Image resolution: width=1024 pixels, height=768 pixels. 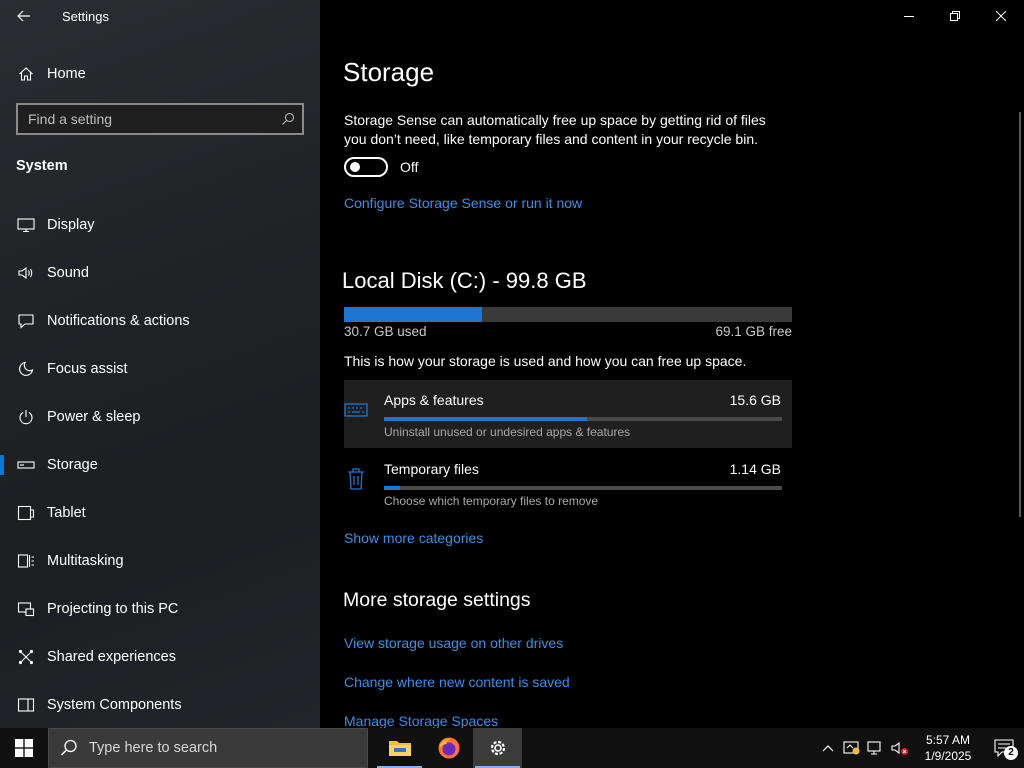 What do you see at coordinates (26, 561) in the screenshot?
I see `multitasking-icon` at bounding box center [26, 561].